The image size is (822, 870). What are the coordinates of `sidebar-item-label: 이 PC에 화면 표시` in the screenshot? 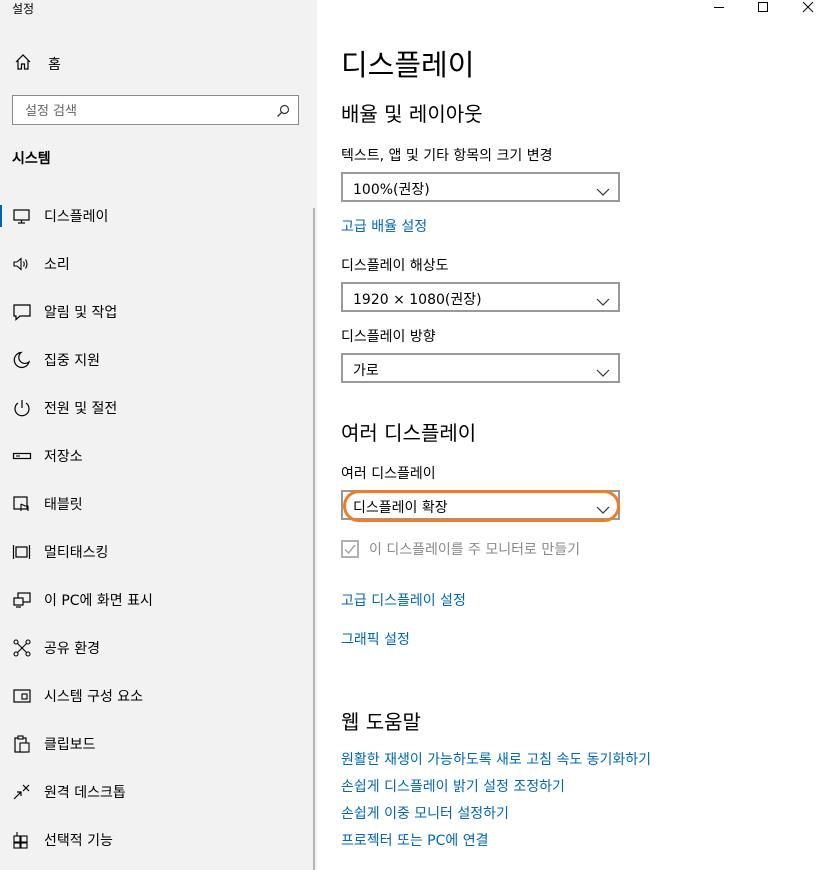 It's located at (98, 601).